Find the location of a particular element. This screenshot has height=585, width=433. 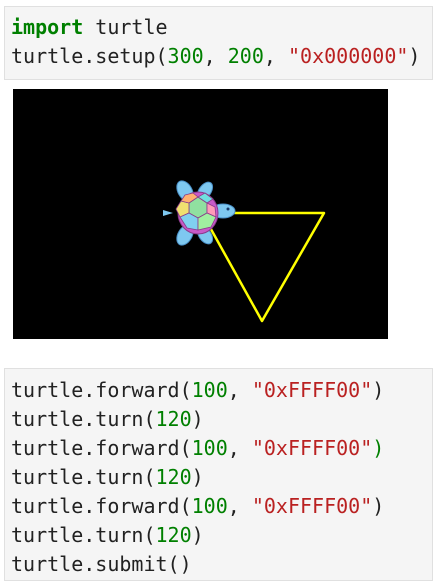

code-token: turtle.setup( is located at coordinates (89, 56).